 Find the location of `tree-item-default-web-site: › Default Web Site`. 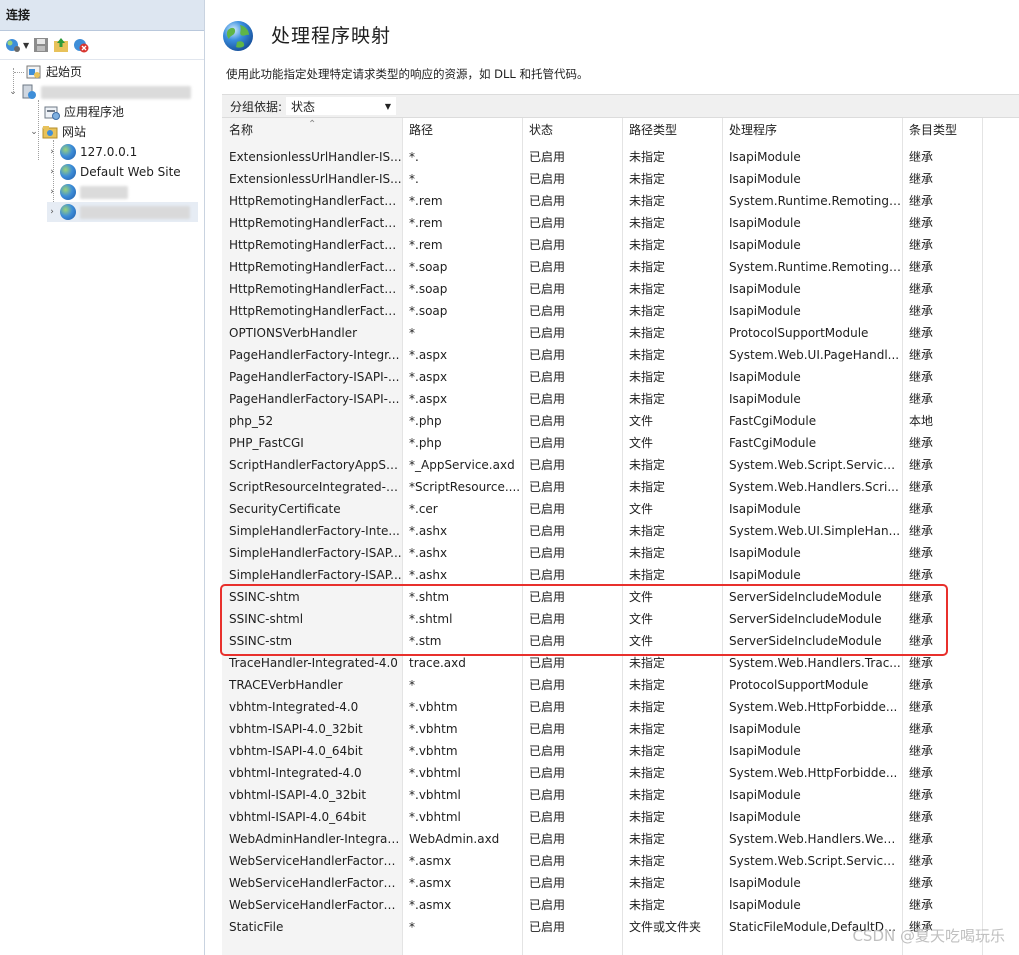

tree-item-default-web-site: › Default Web Site is located at coordinates (114, 172).